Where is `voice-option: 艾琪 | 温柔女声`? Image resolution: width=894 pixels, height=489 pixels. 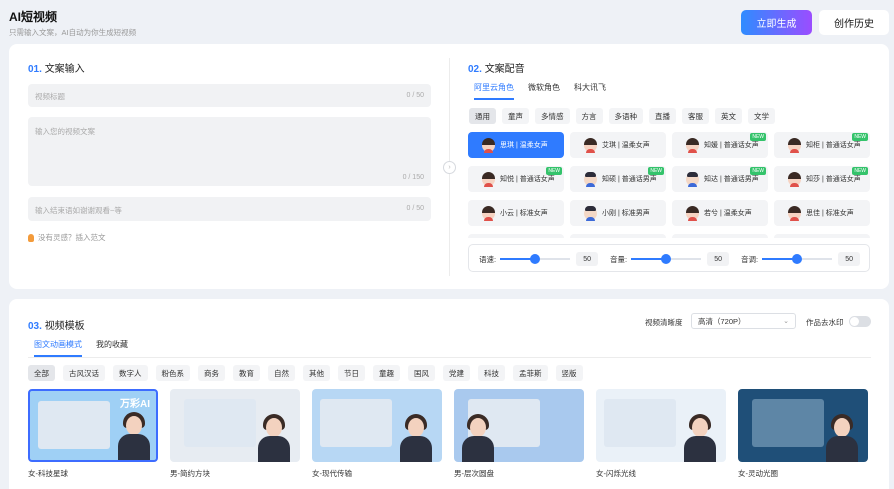 voice-option: 艾琪 | 温柔女声 is located at coordinates (618, 145).